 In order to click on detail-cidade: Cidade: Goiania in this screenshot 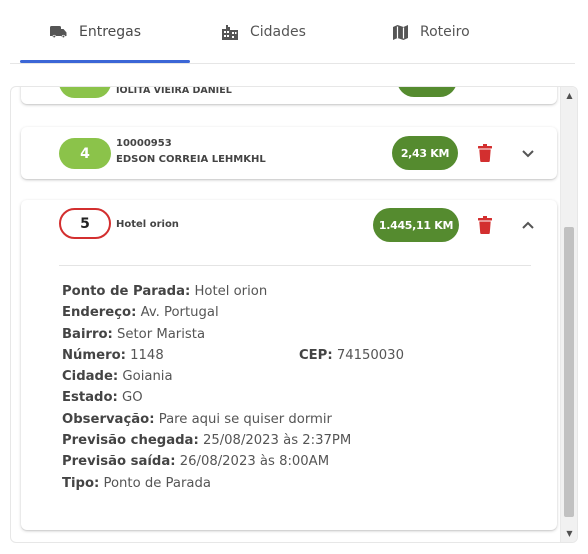, I will do `click(117, 377)`.